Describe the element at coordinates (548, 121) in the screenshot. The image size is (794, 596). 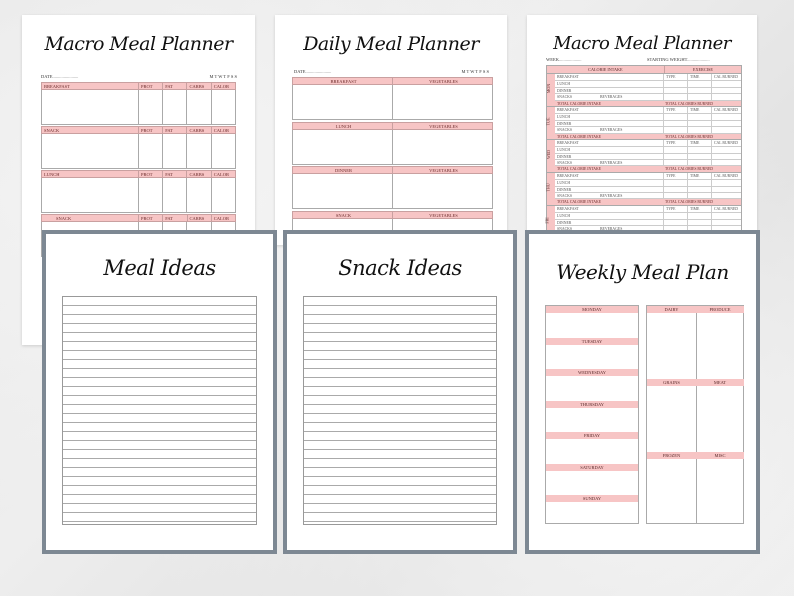
I see `day-label: TUE` at that location.